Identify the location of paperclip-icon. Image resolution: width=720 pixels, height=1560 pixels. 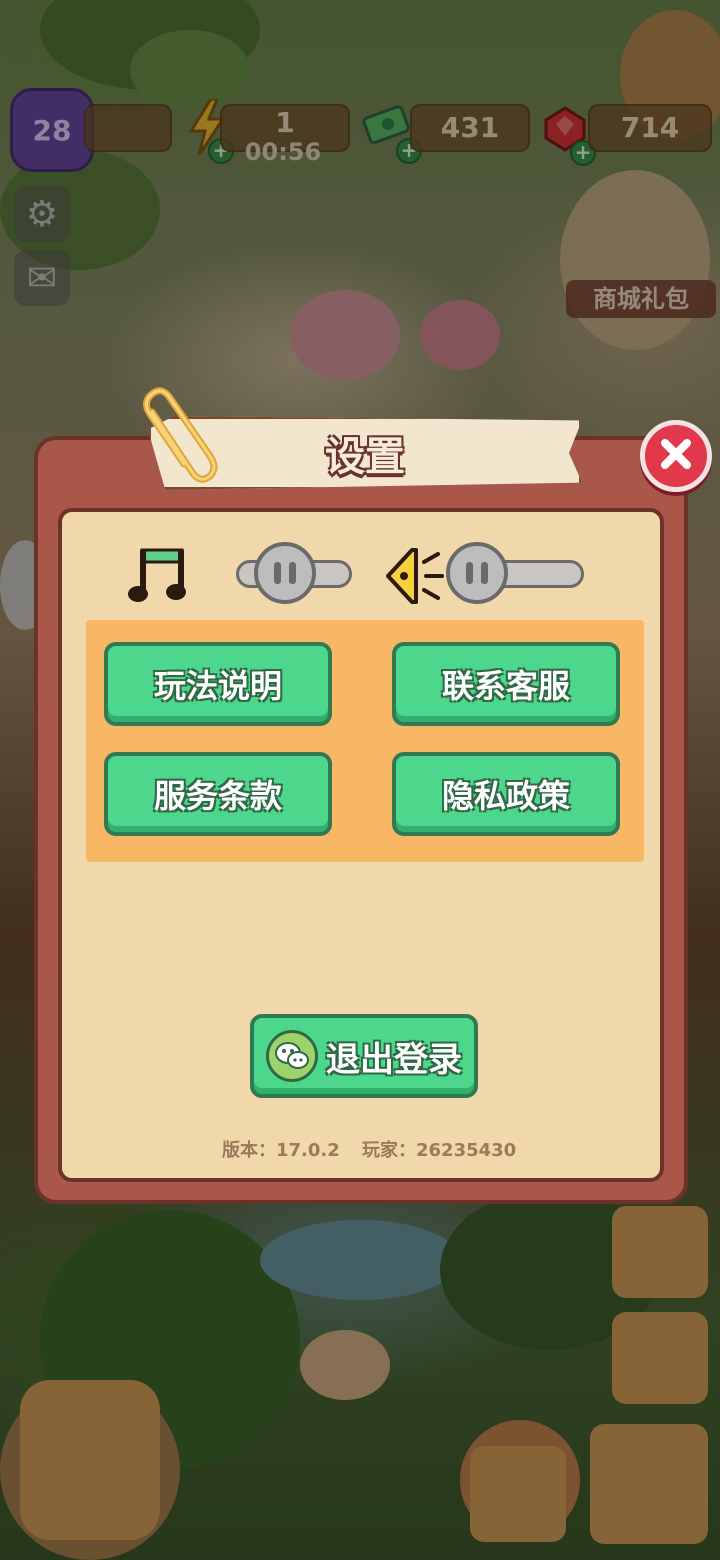
(179, 435).